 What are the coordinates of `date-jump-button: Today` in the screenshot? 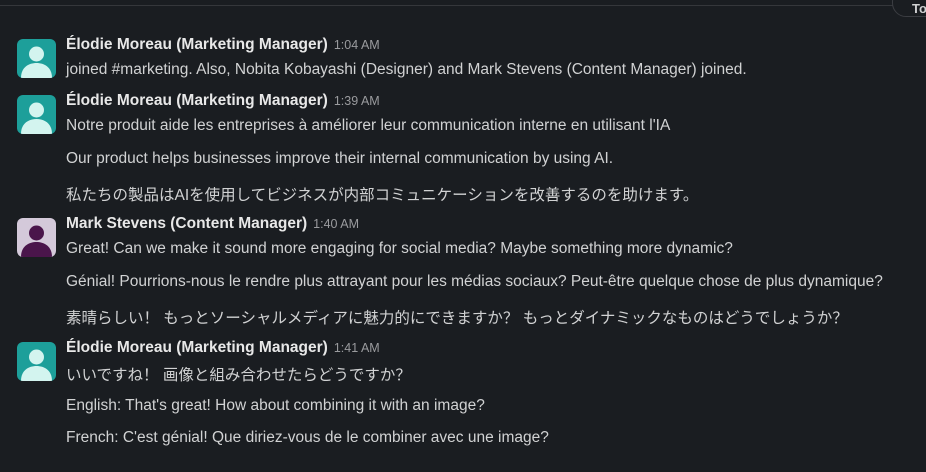 It's located at (909, 8).